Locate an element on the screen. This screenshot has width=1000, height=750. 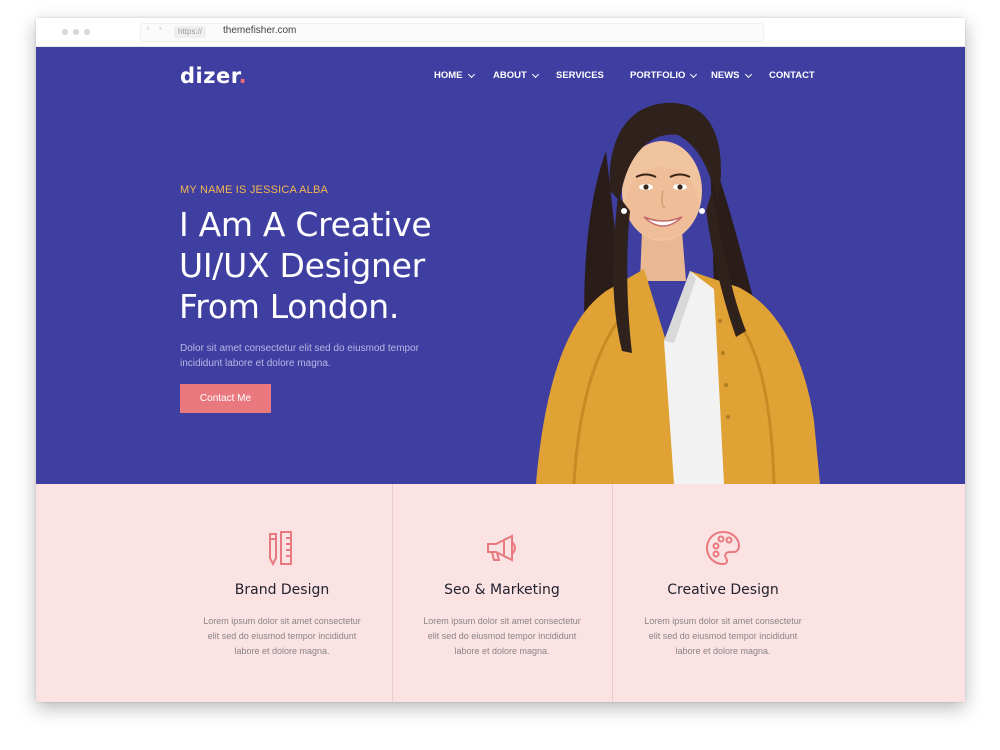
nav-label: PORTFOLIO is located at coordinates (658, 75).